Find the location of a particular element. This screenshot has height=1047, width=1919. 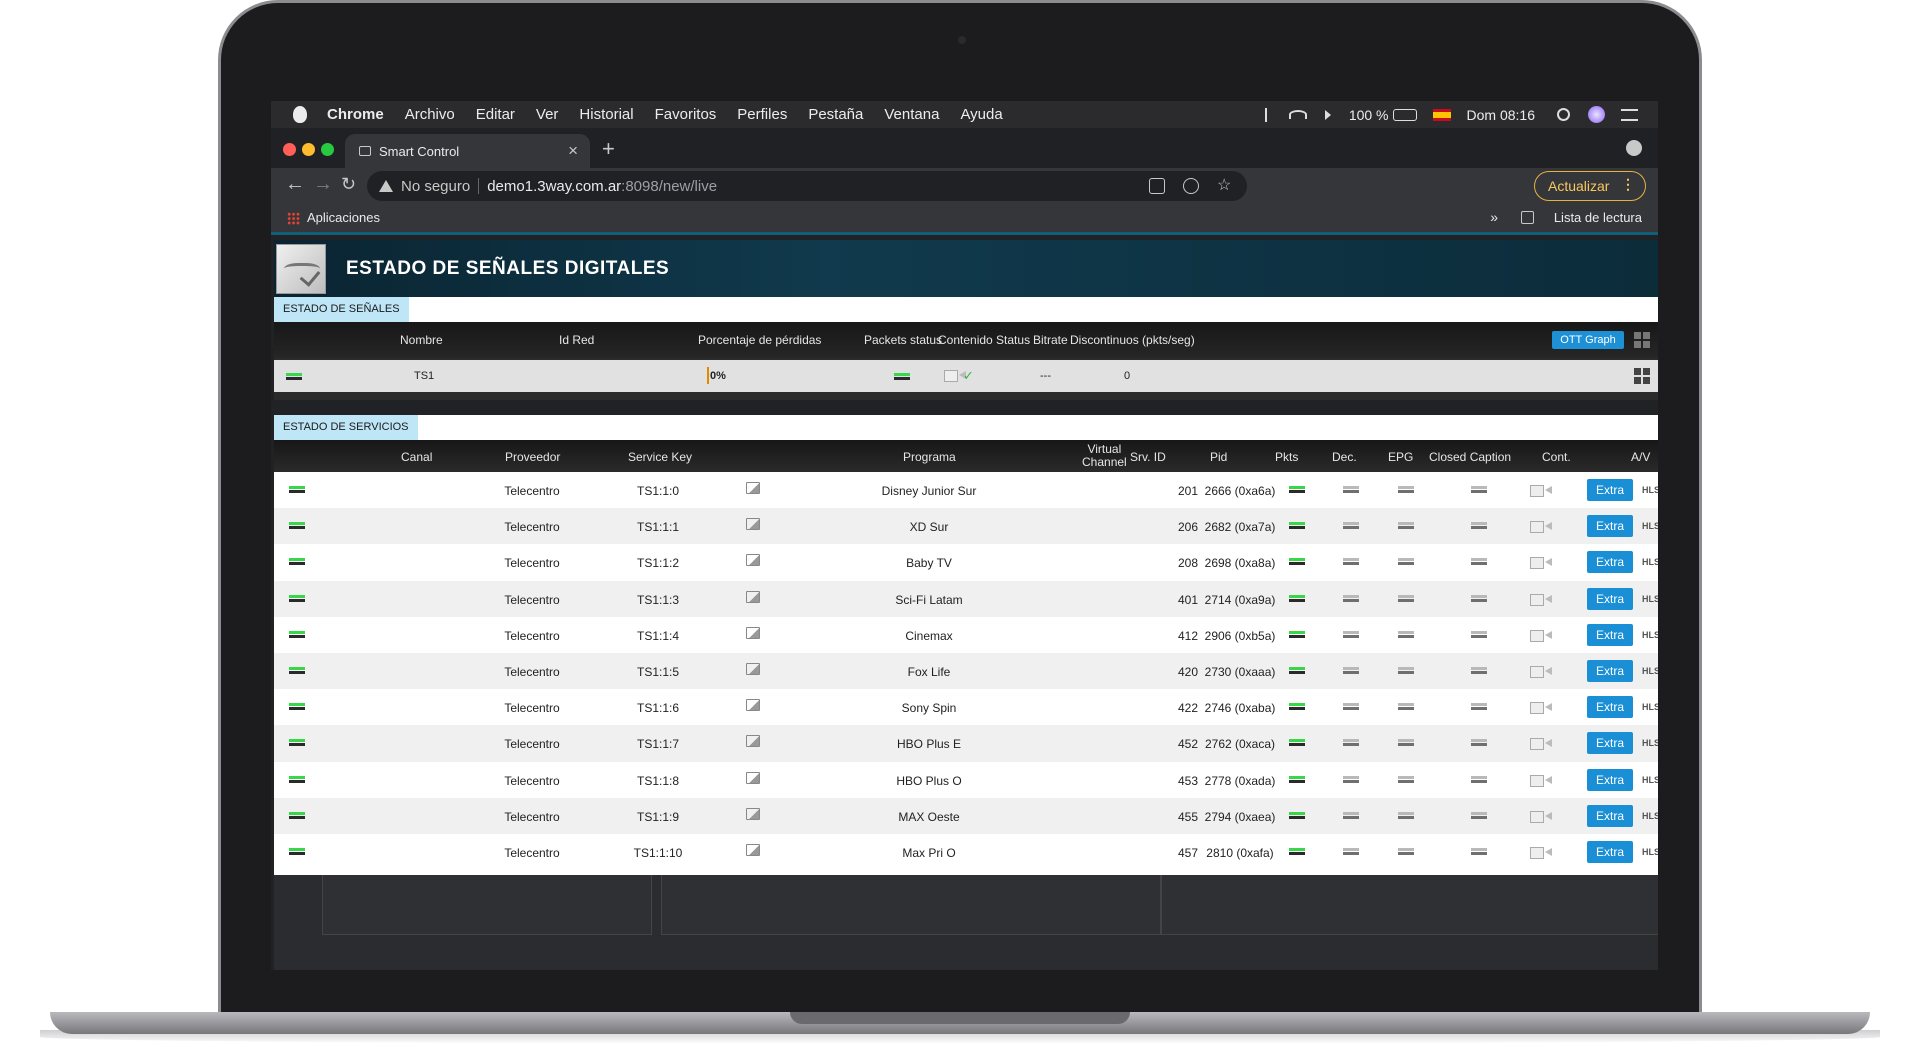

menu-item-ver: Ver is located at coordinates (547, 114).